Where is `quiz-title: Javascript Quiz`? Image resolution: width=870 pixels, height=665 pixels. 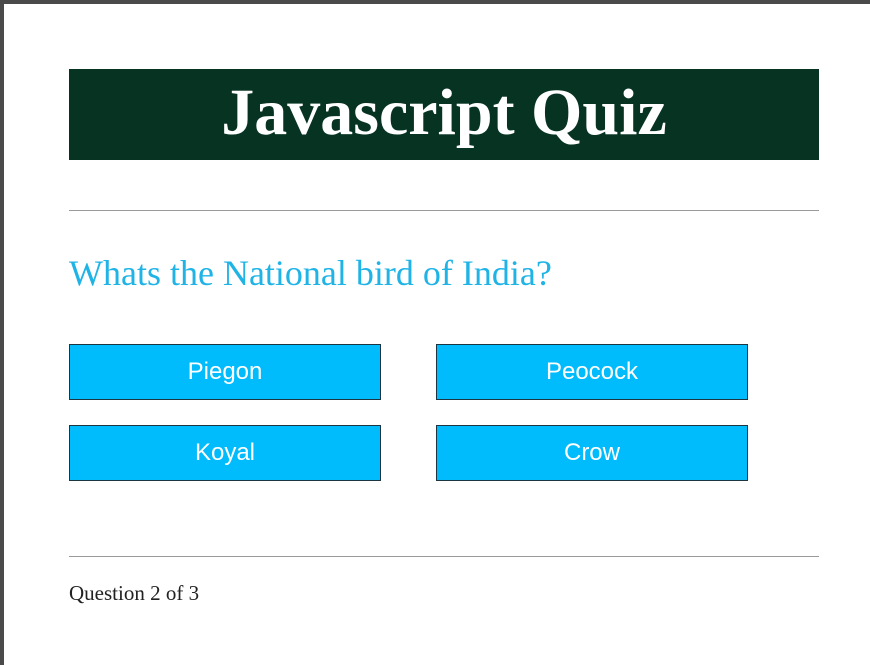
quiz-title: Javascript Quiz is located at coordinates (444, 112).